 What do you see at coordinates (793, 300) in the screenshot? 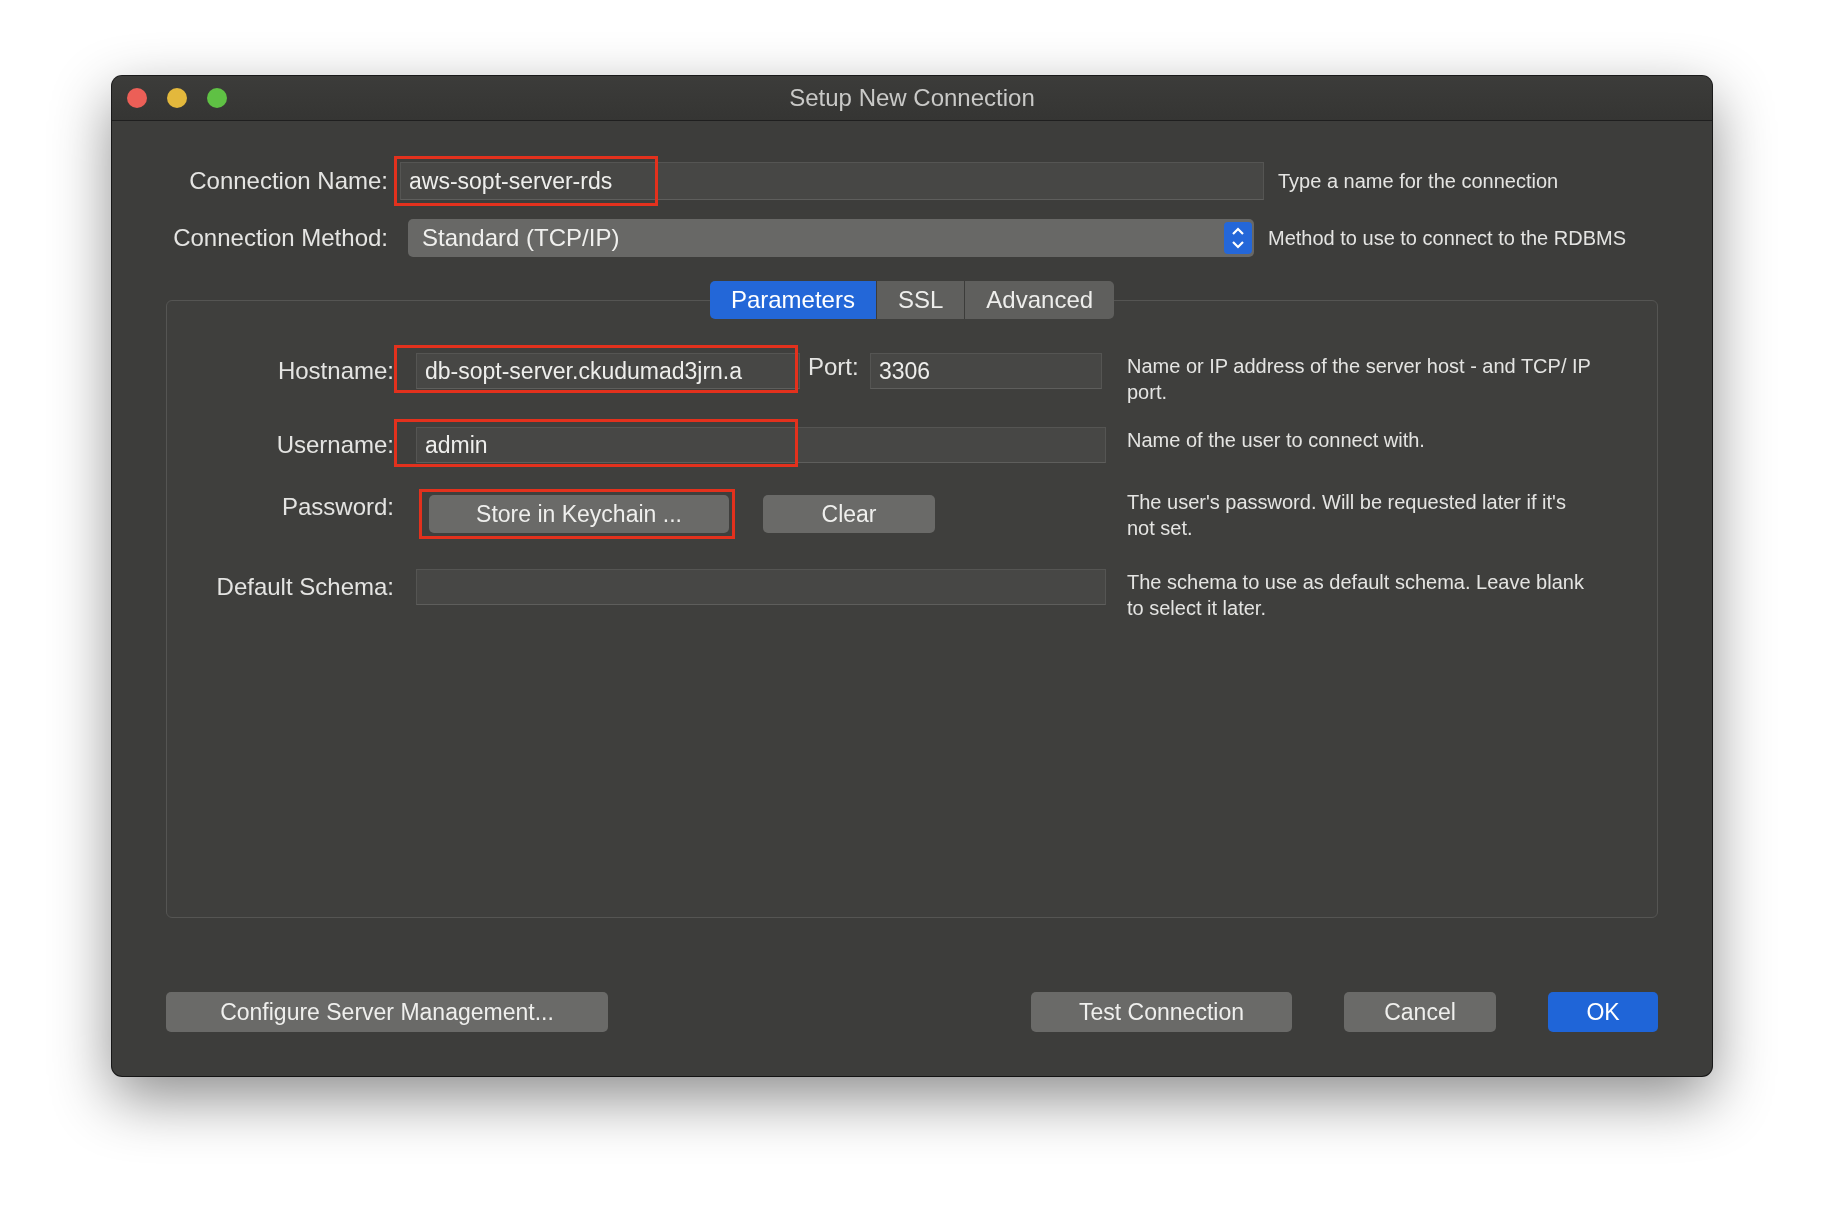
I see `tab: Parameters` at bounding box center [793, 300].